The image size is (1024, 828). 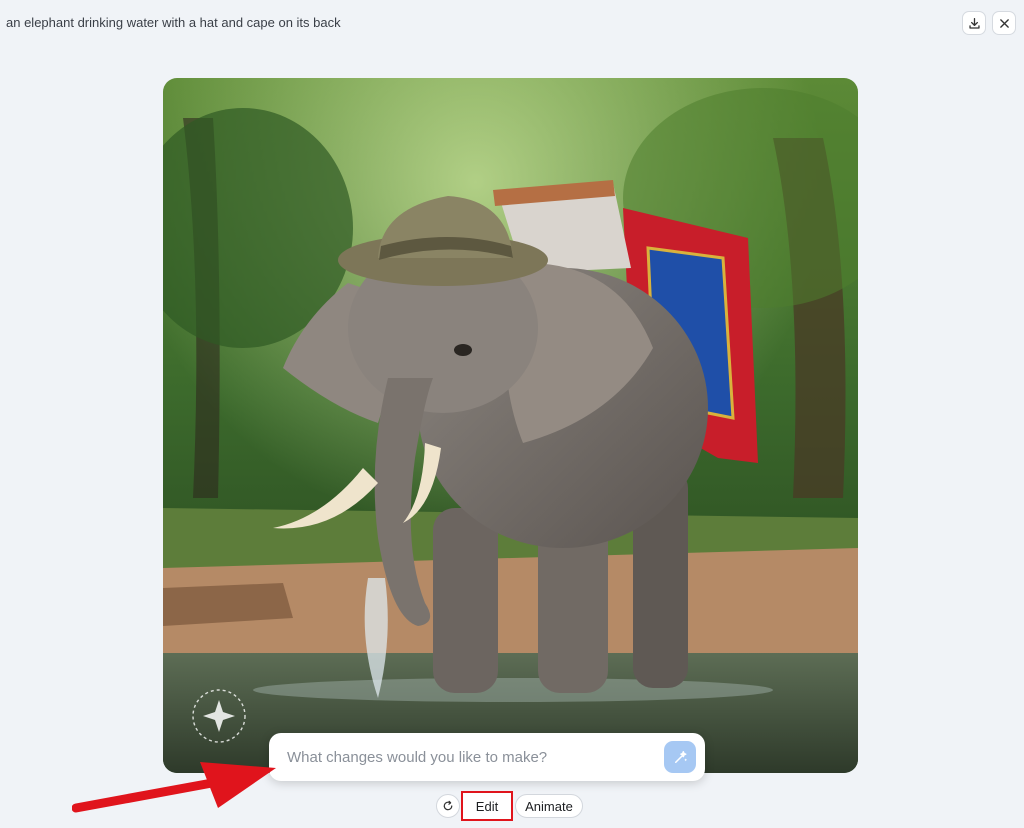 I want to click on red-annotation-arrow, so click(x=174, y=787).